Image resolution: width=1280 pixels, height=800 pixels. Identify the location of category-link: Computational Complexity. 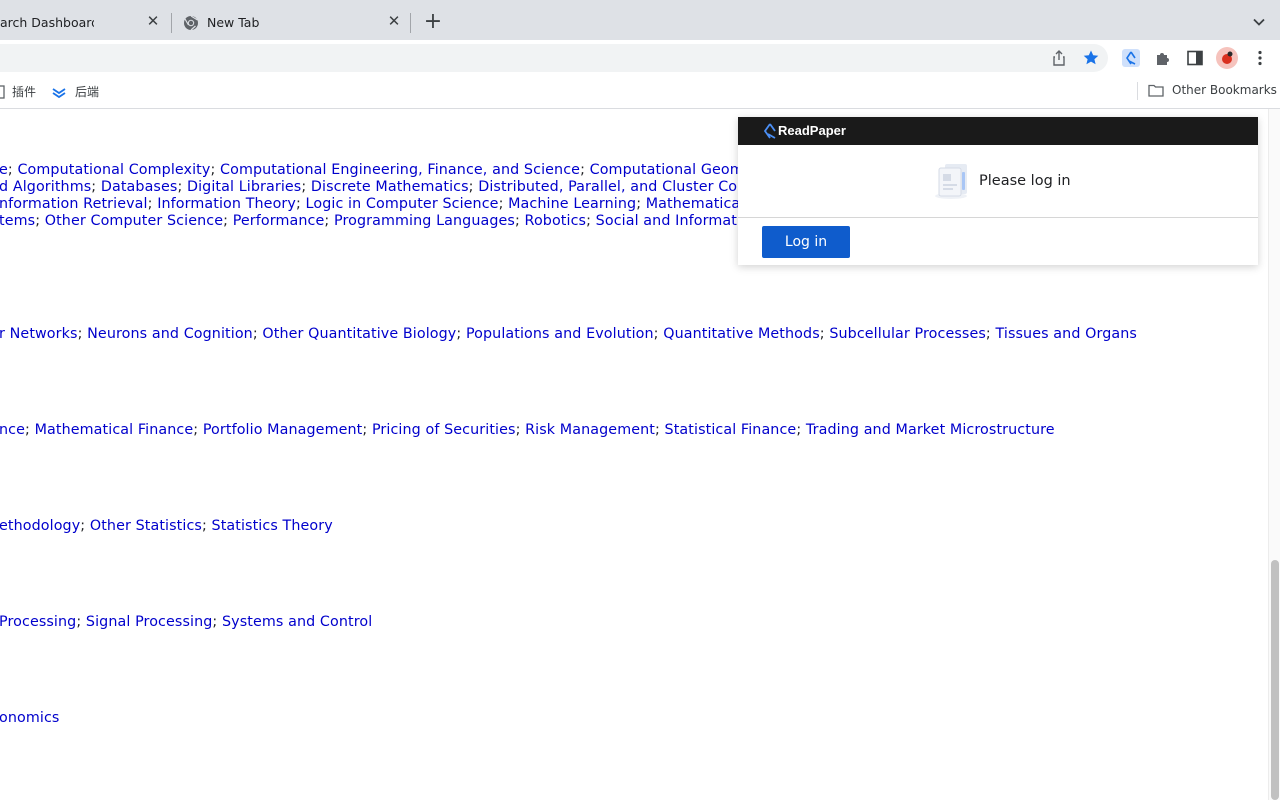
(113, 170).